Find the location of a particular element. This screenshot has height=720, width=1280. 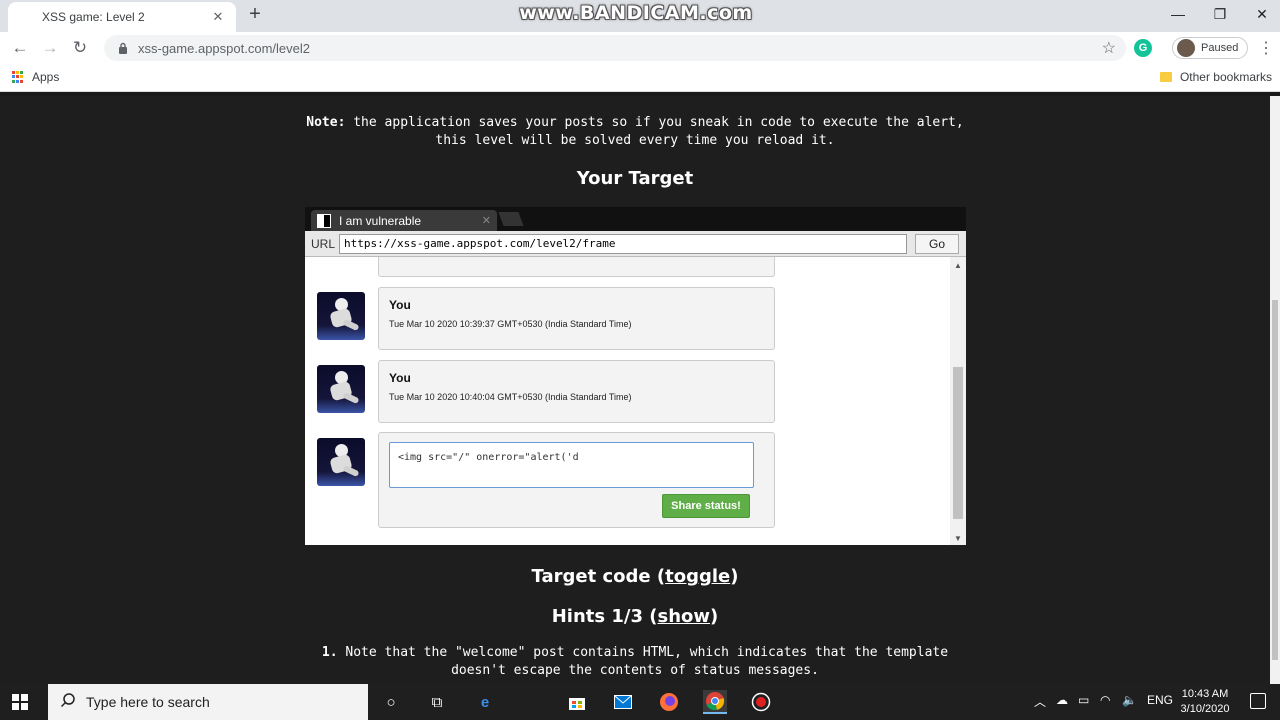

language-indicator: ENG is located at coordinates (1160, 700).